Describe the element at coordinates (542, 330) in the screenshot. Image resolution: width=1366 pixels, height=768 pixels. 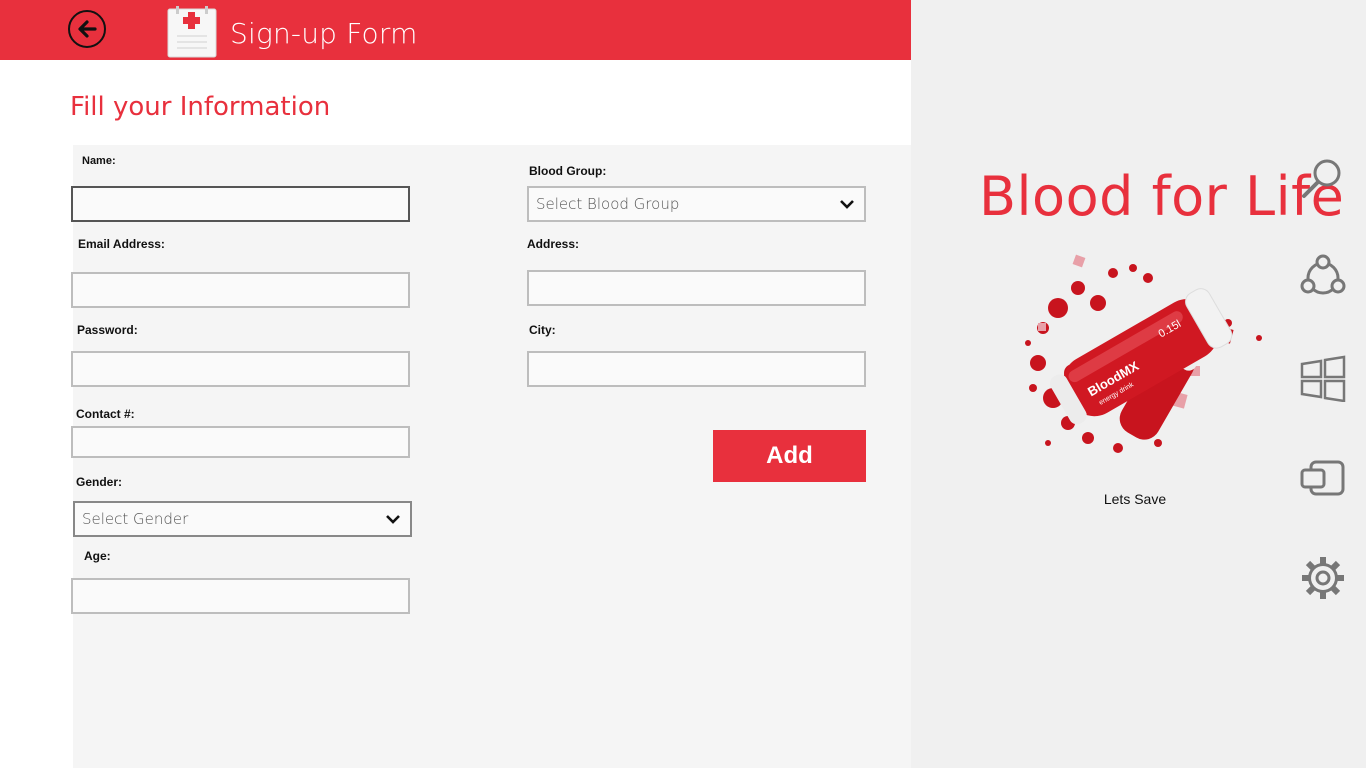
I see `city-label: City:` at that location.